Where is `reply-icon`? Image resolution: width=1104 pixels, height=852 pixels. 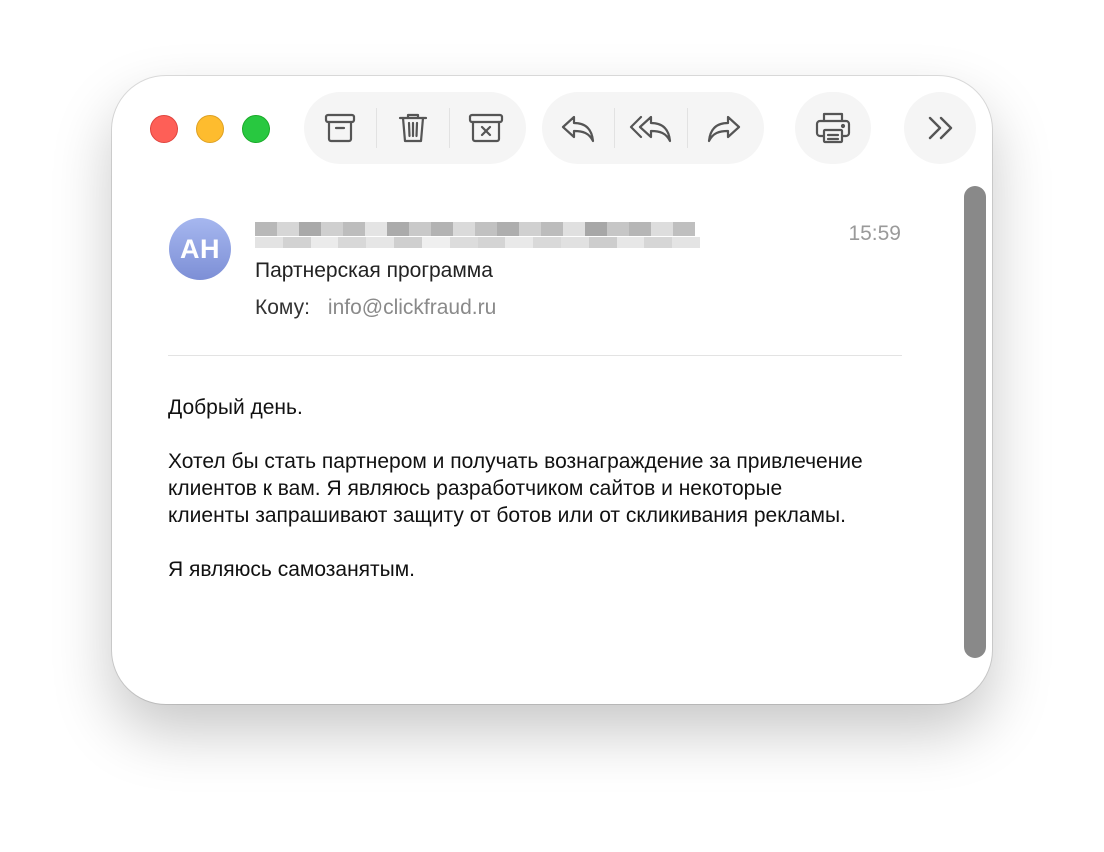
reply-icon is located at coordinates (578, 128).